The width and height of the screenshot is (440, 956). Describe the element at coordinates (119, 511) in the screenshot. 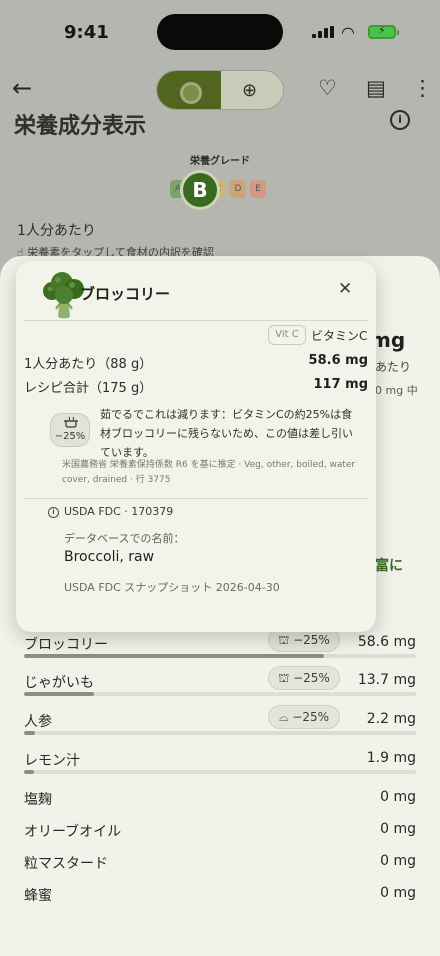

I see `fdc-id: USDA FDC · 170379` at that location.